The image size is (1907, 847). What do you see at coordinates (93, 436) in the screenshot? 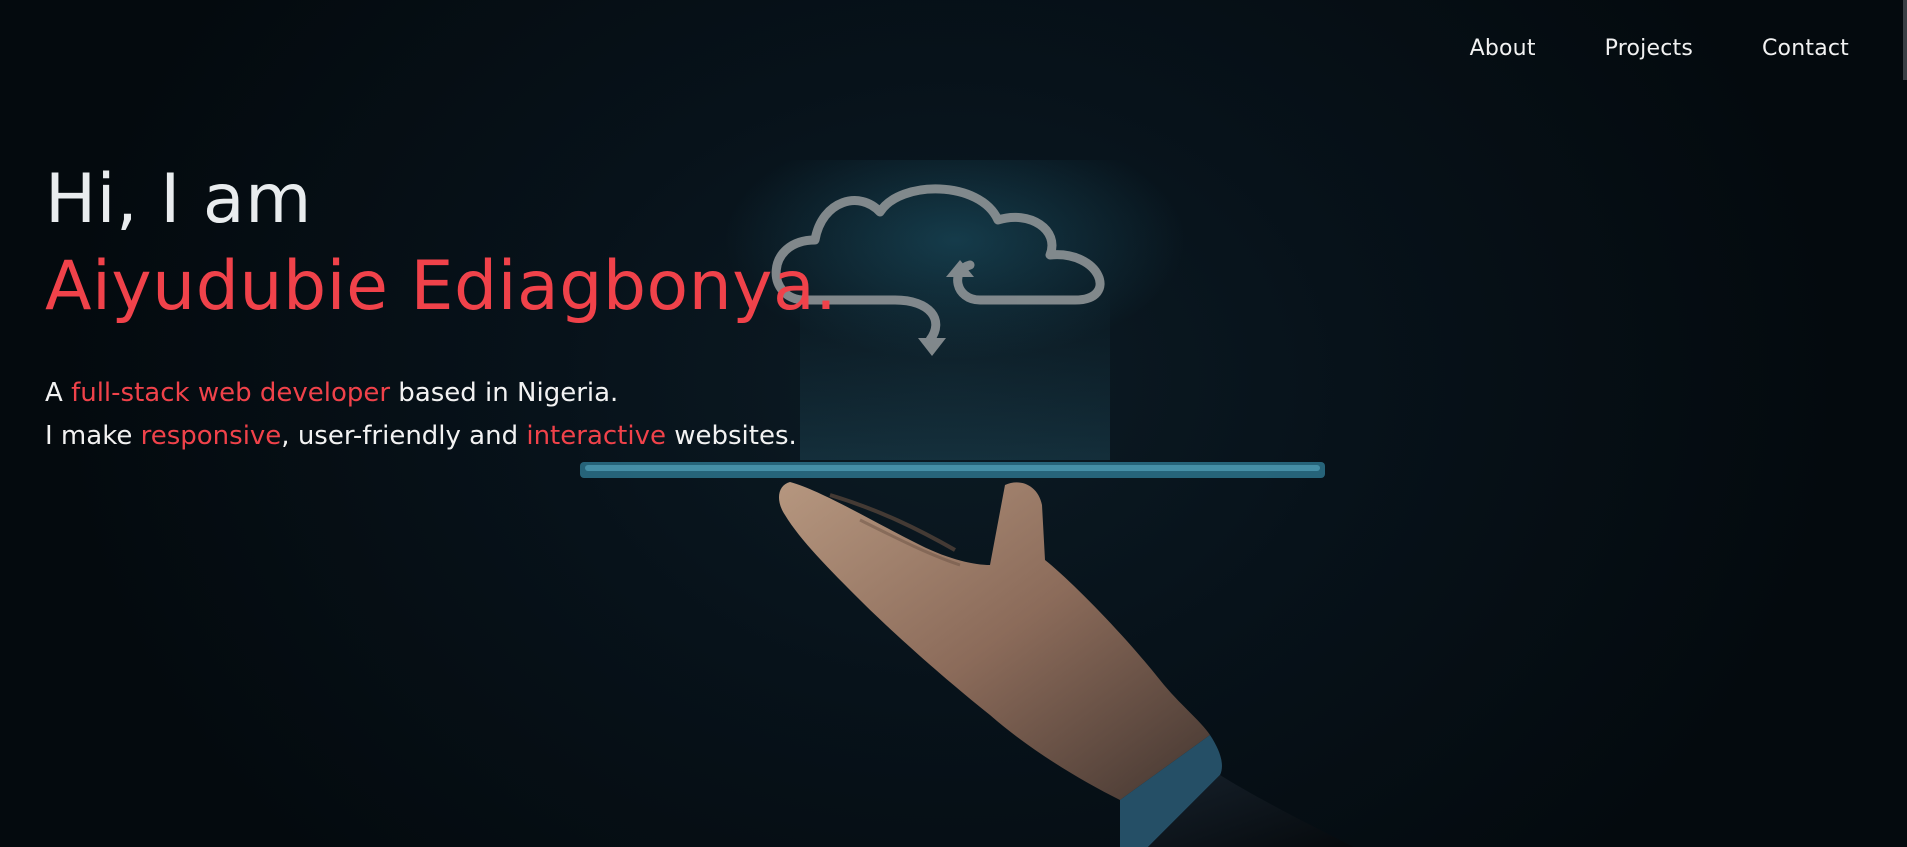
I see `tagline-text: I make` at bounding box center [93, 436].